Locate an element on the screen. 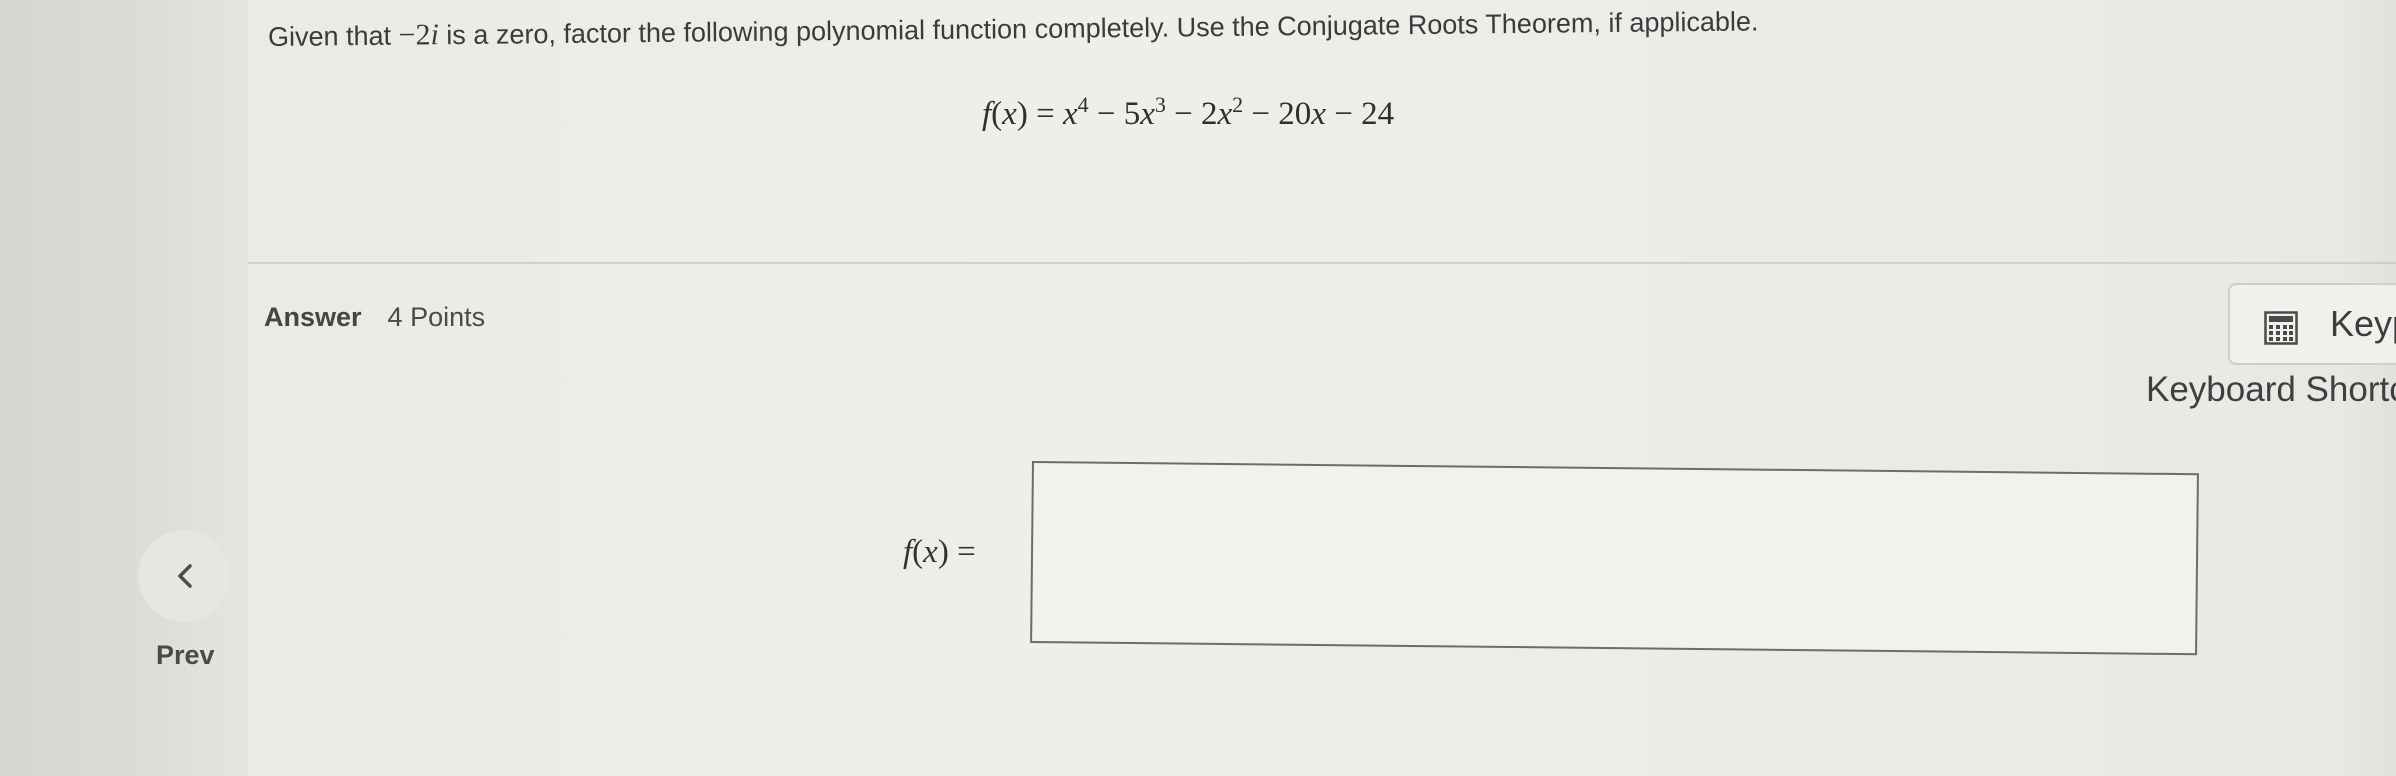 The height and width of the screenshot is (776, 2396). polynomial-equation: f(x) = x4 − 5x3 − 2x2 − 20x − 24 is located at coordinates (1188, 112).